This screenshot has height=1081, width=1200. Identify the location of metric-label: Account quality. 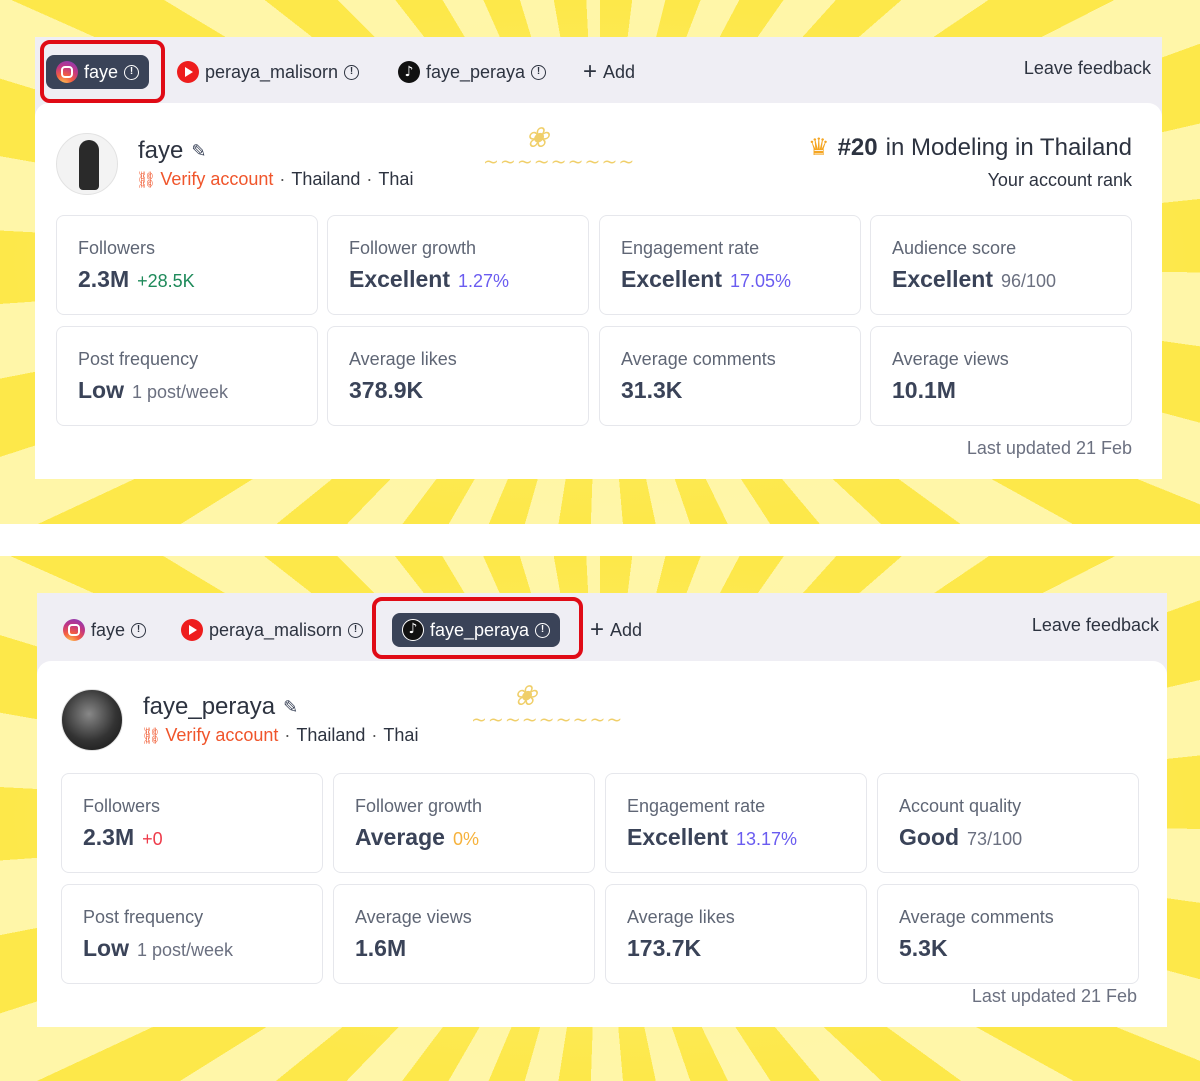
(960, 806).